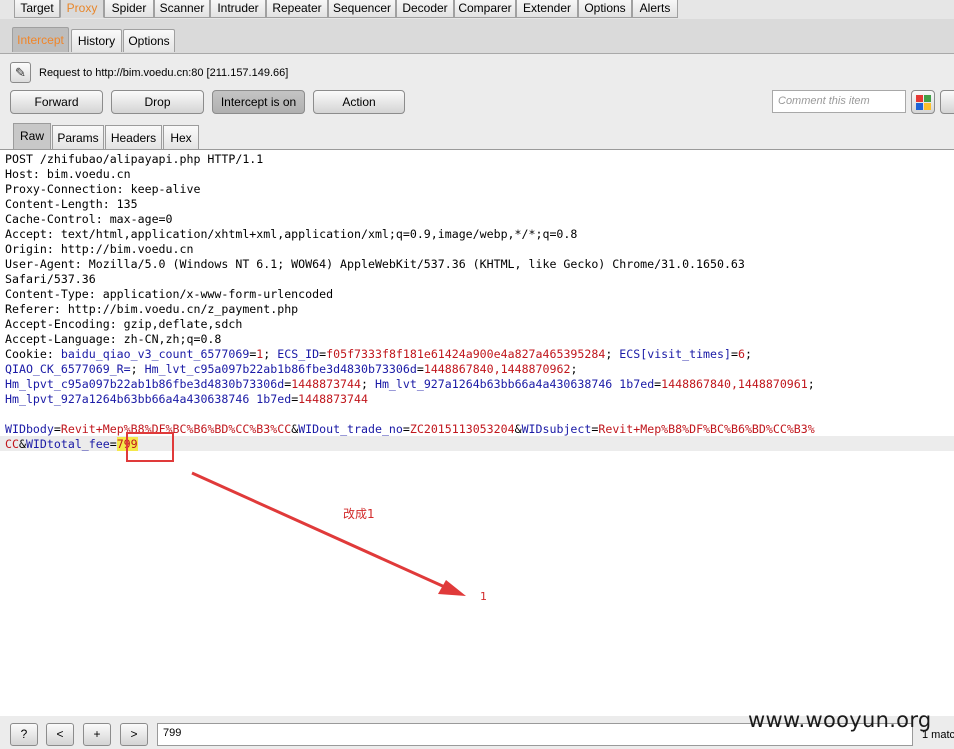 Image resolution: width=954 pixels, height=749 pixels. What do you see at coordinates (328, 533) in the screenshot?
I see `annotation-arrow` at bounding box center [328, 533].